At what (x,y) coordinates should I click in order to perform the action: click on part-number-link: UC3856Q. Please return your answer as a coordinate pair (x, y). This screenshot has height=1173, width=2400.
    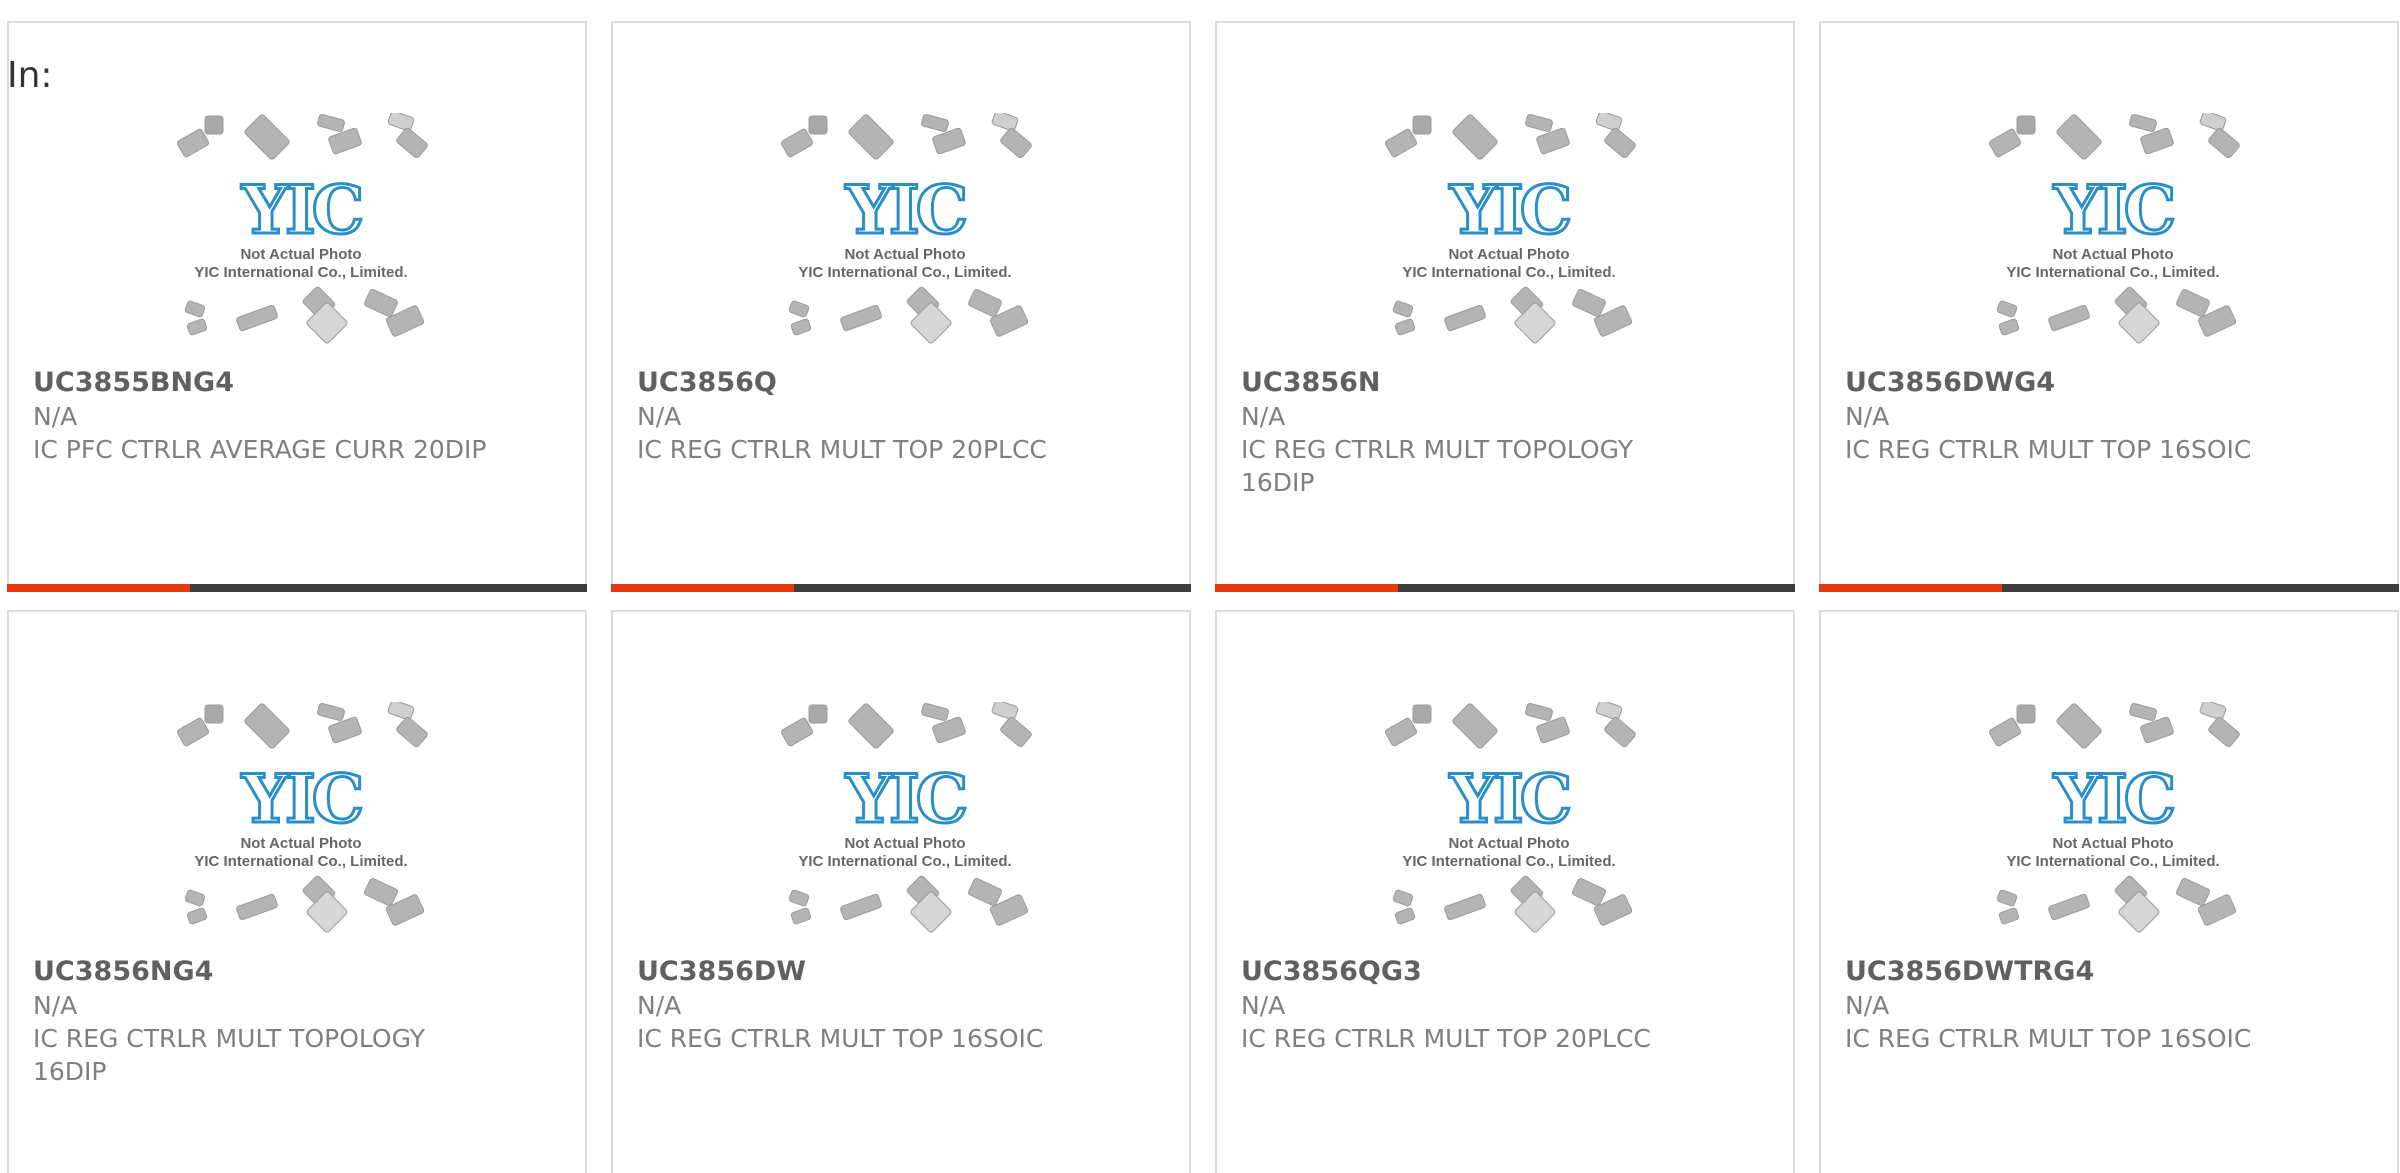
    Looking at the image, I should click on (873, 382).